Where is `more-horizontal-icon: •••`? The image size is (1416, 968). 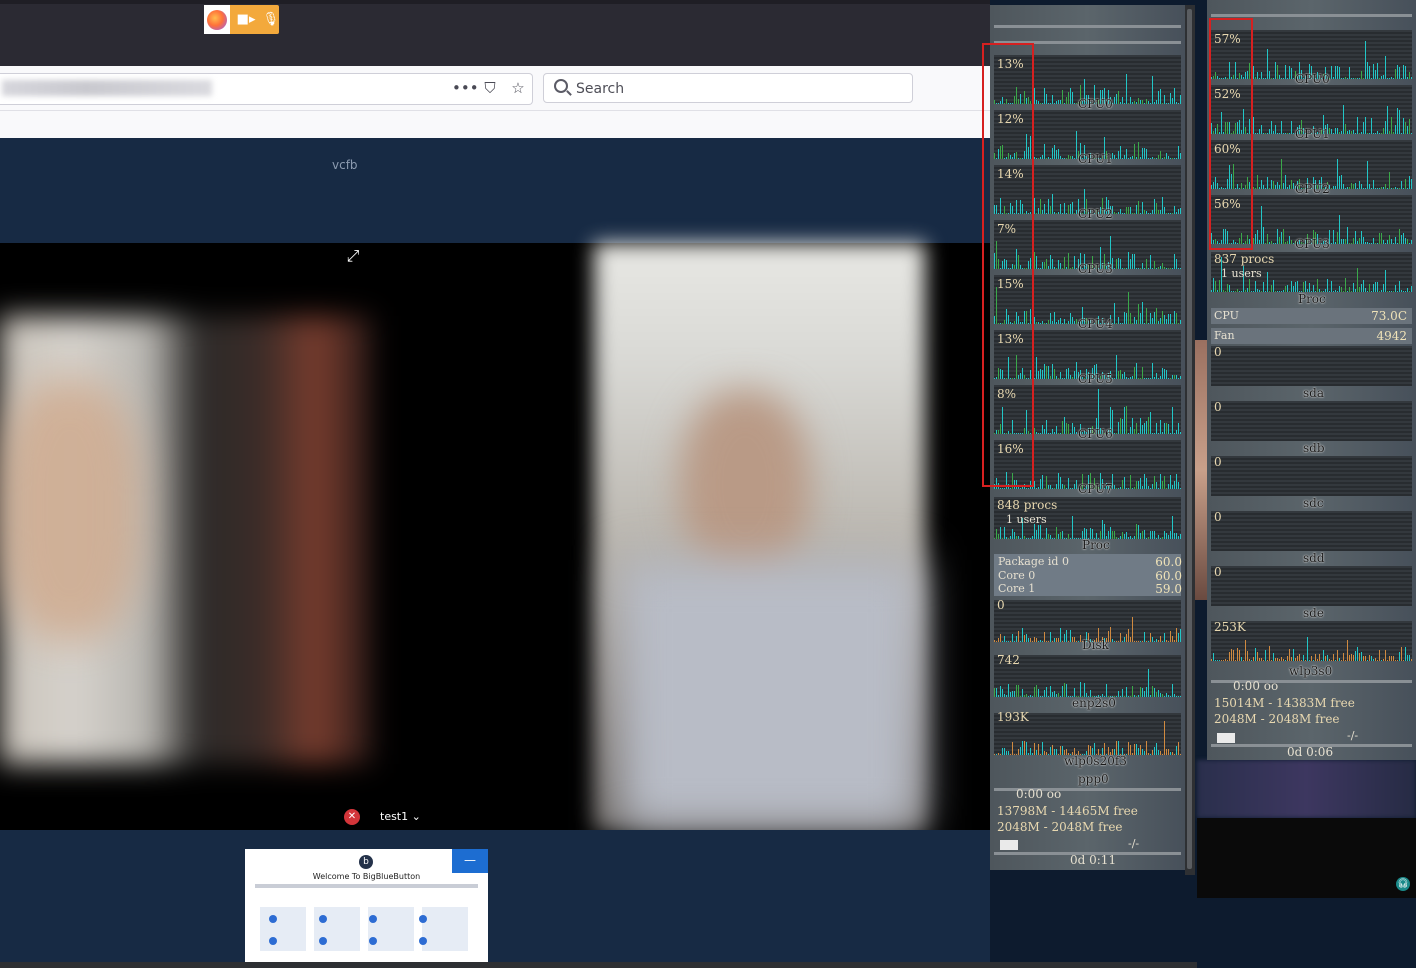 more-horizontal-icon: ••• is located at coordinates (465, 88).